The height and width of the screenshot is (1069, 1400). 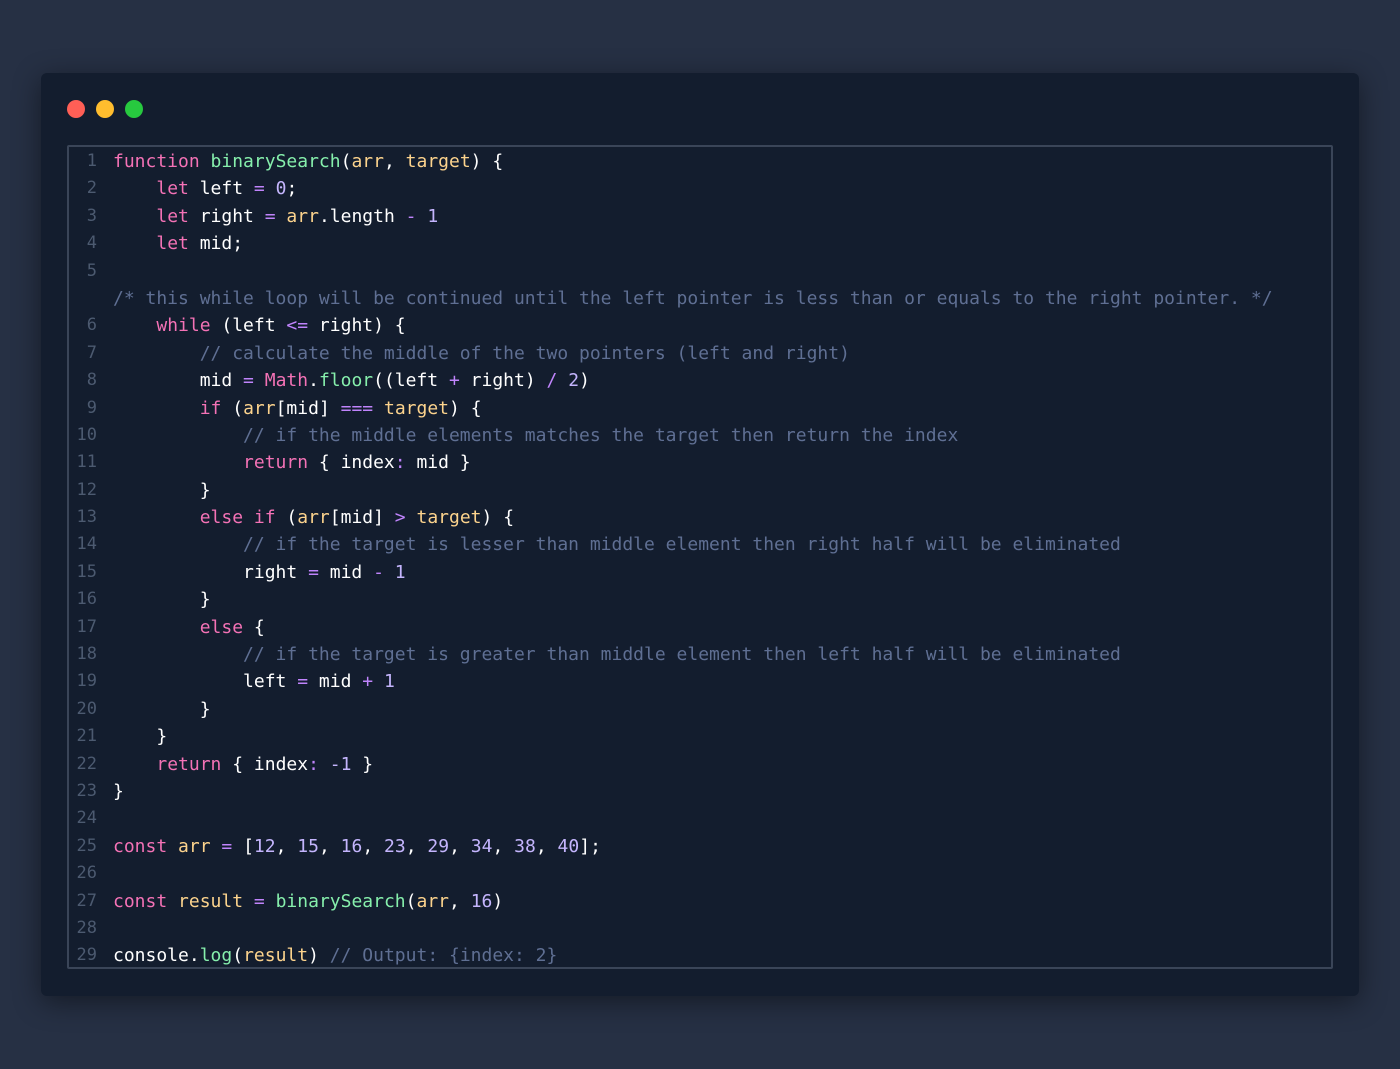 What do you see at coordinates (211, 901) in the screenshot?
I see `code-token: result` at bounding box center [211, 901].